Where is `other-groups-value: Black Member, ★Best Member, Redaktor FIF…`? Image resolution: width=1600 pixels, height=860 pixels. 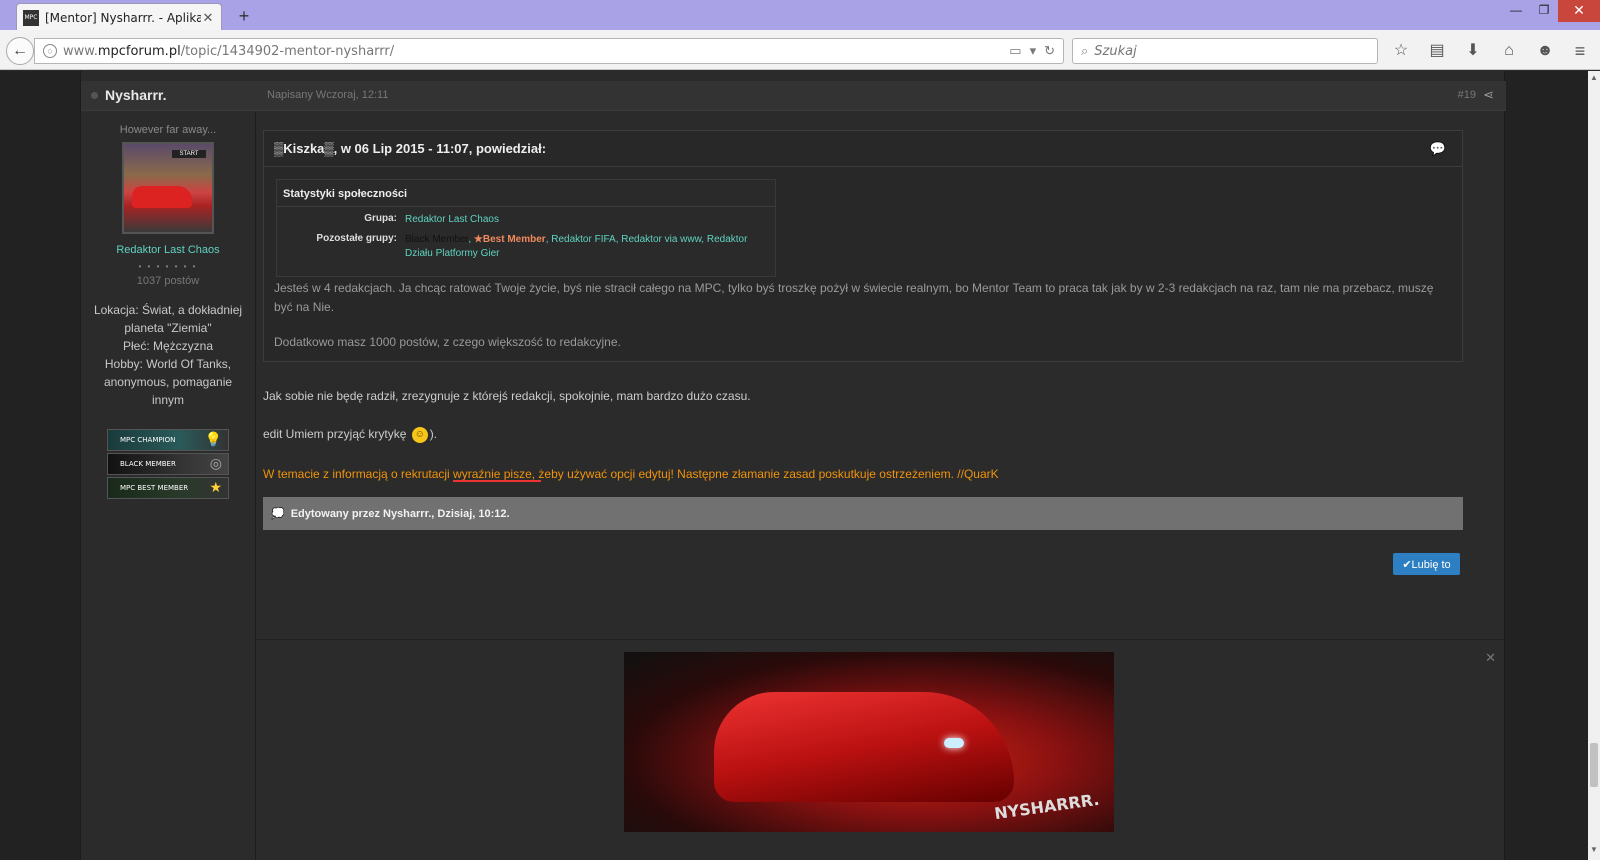
other-groups-value: Black Member, ★Best Member, Redaktor FIF… is located at coordinates (576, 246).